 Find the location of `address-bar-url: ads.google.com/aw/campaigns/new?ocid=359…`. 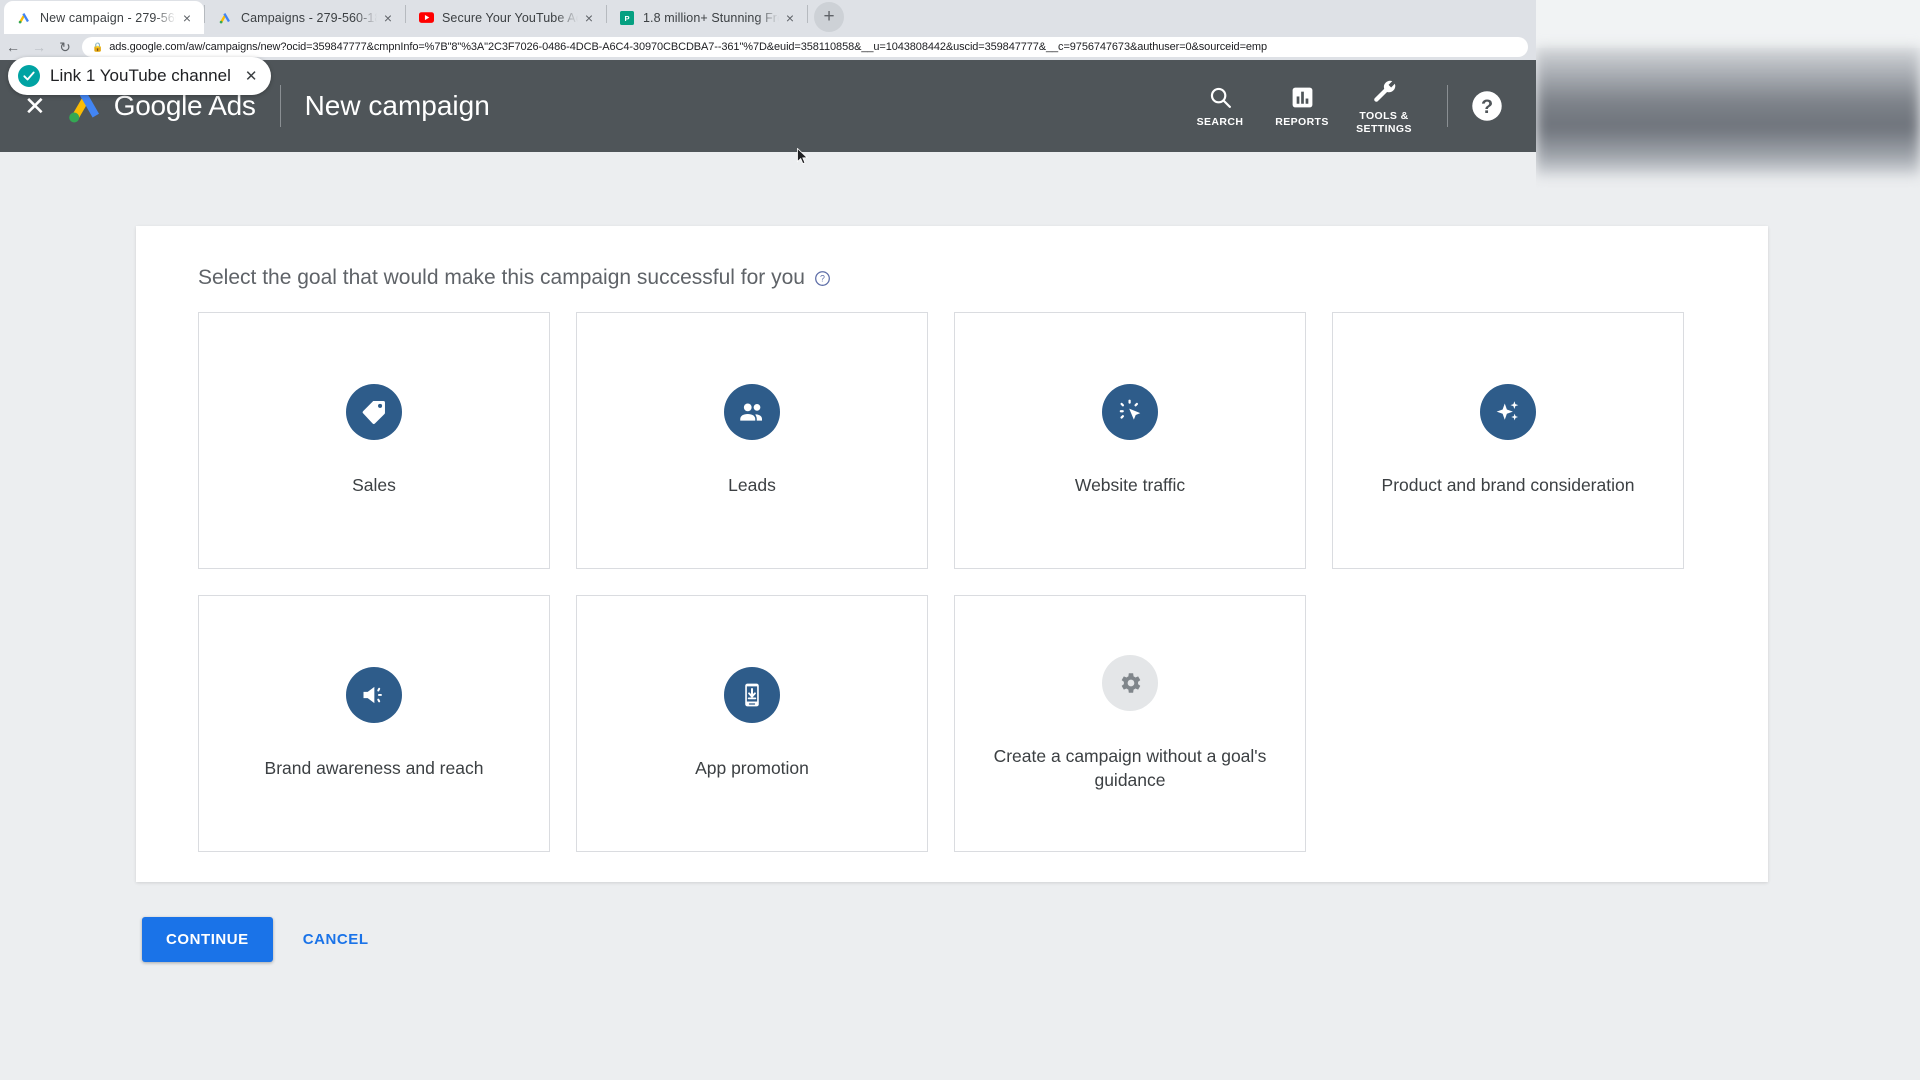

address-bar-url: ads.google.com/aw/campaigns/new?ocid=359… is located at coordinates (688, 47).